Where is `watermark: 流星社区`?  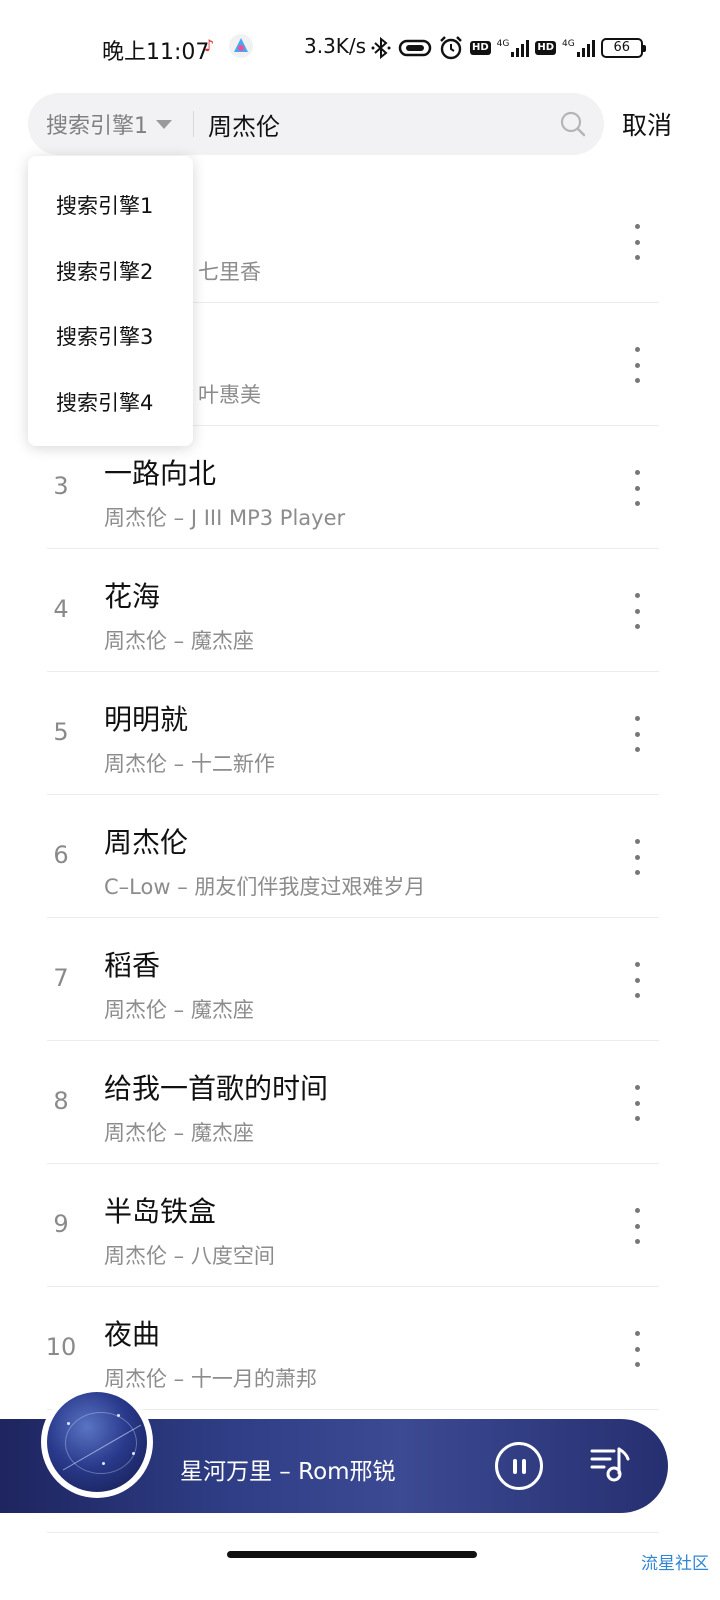
watermark: 流星社区 is located at coordinates (675, 1564).